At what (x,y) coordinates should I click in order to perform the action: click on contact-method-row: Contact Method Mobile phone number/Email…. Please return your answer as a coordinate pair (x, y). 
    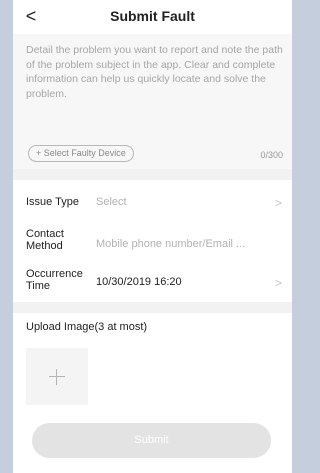
    Looking at the image, I should click on (152, 241).